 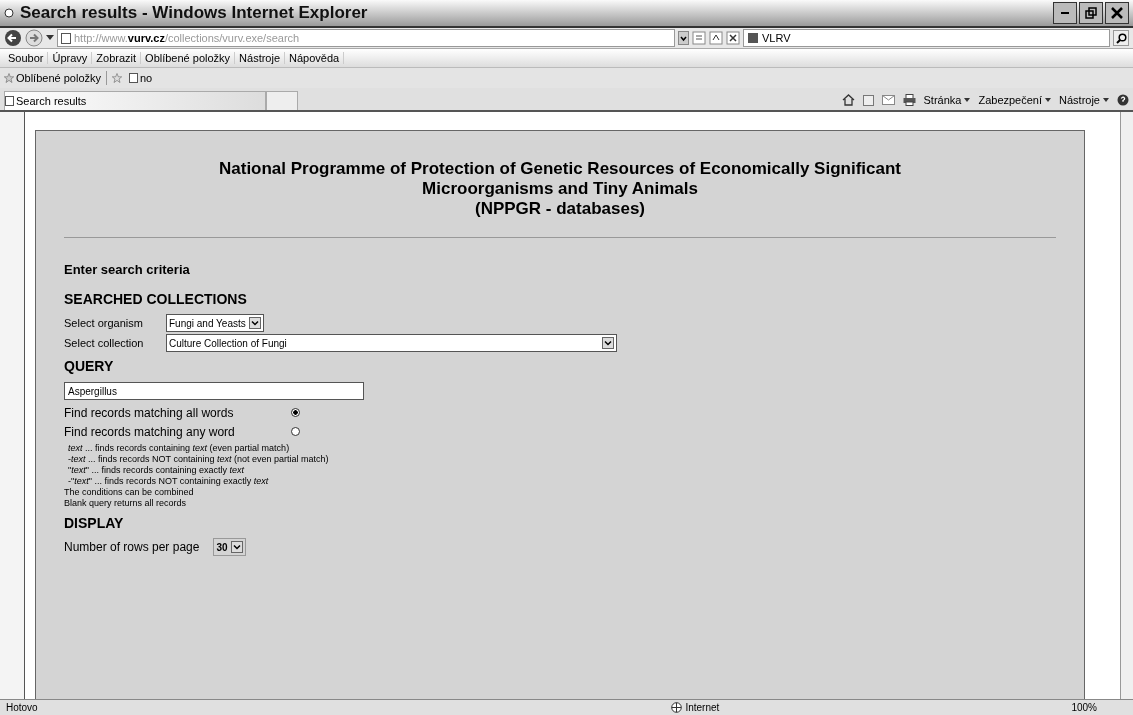 I want to click on address-field: http://www.vurv.cz/collections/vurv.exe/search, so click(x=366, y=38).